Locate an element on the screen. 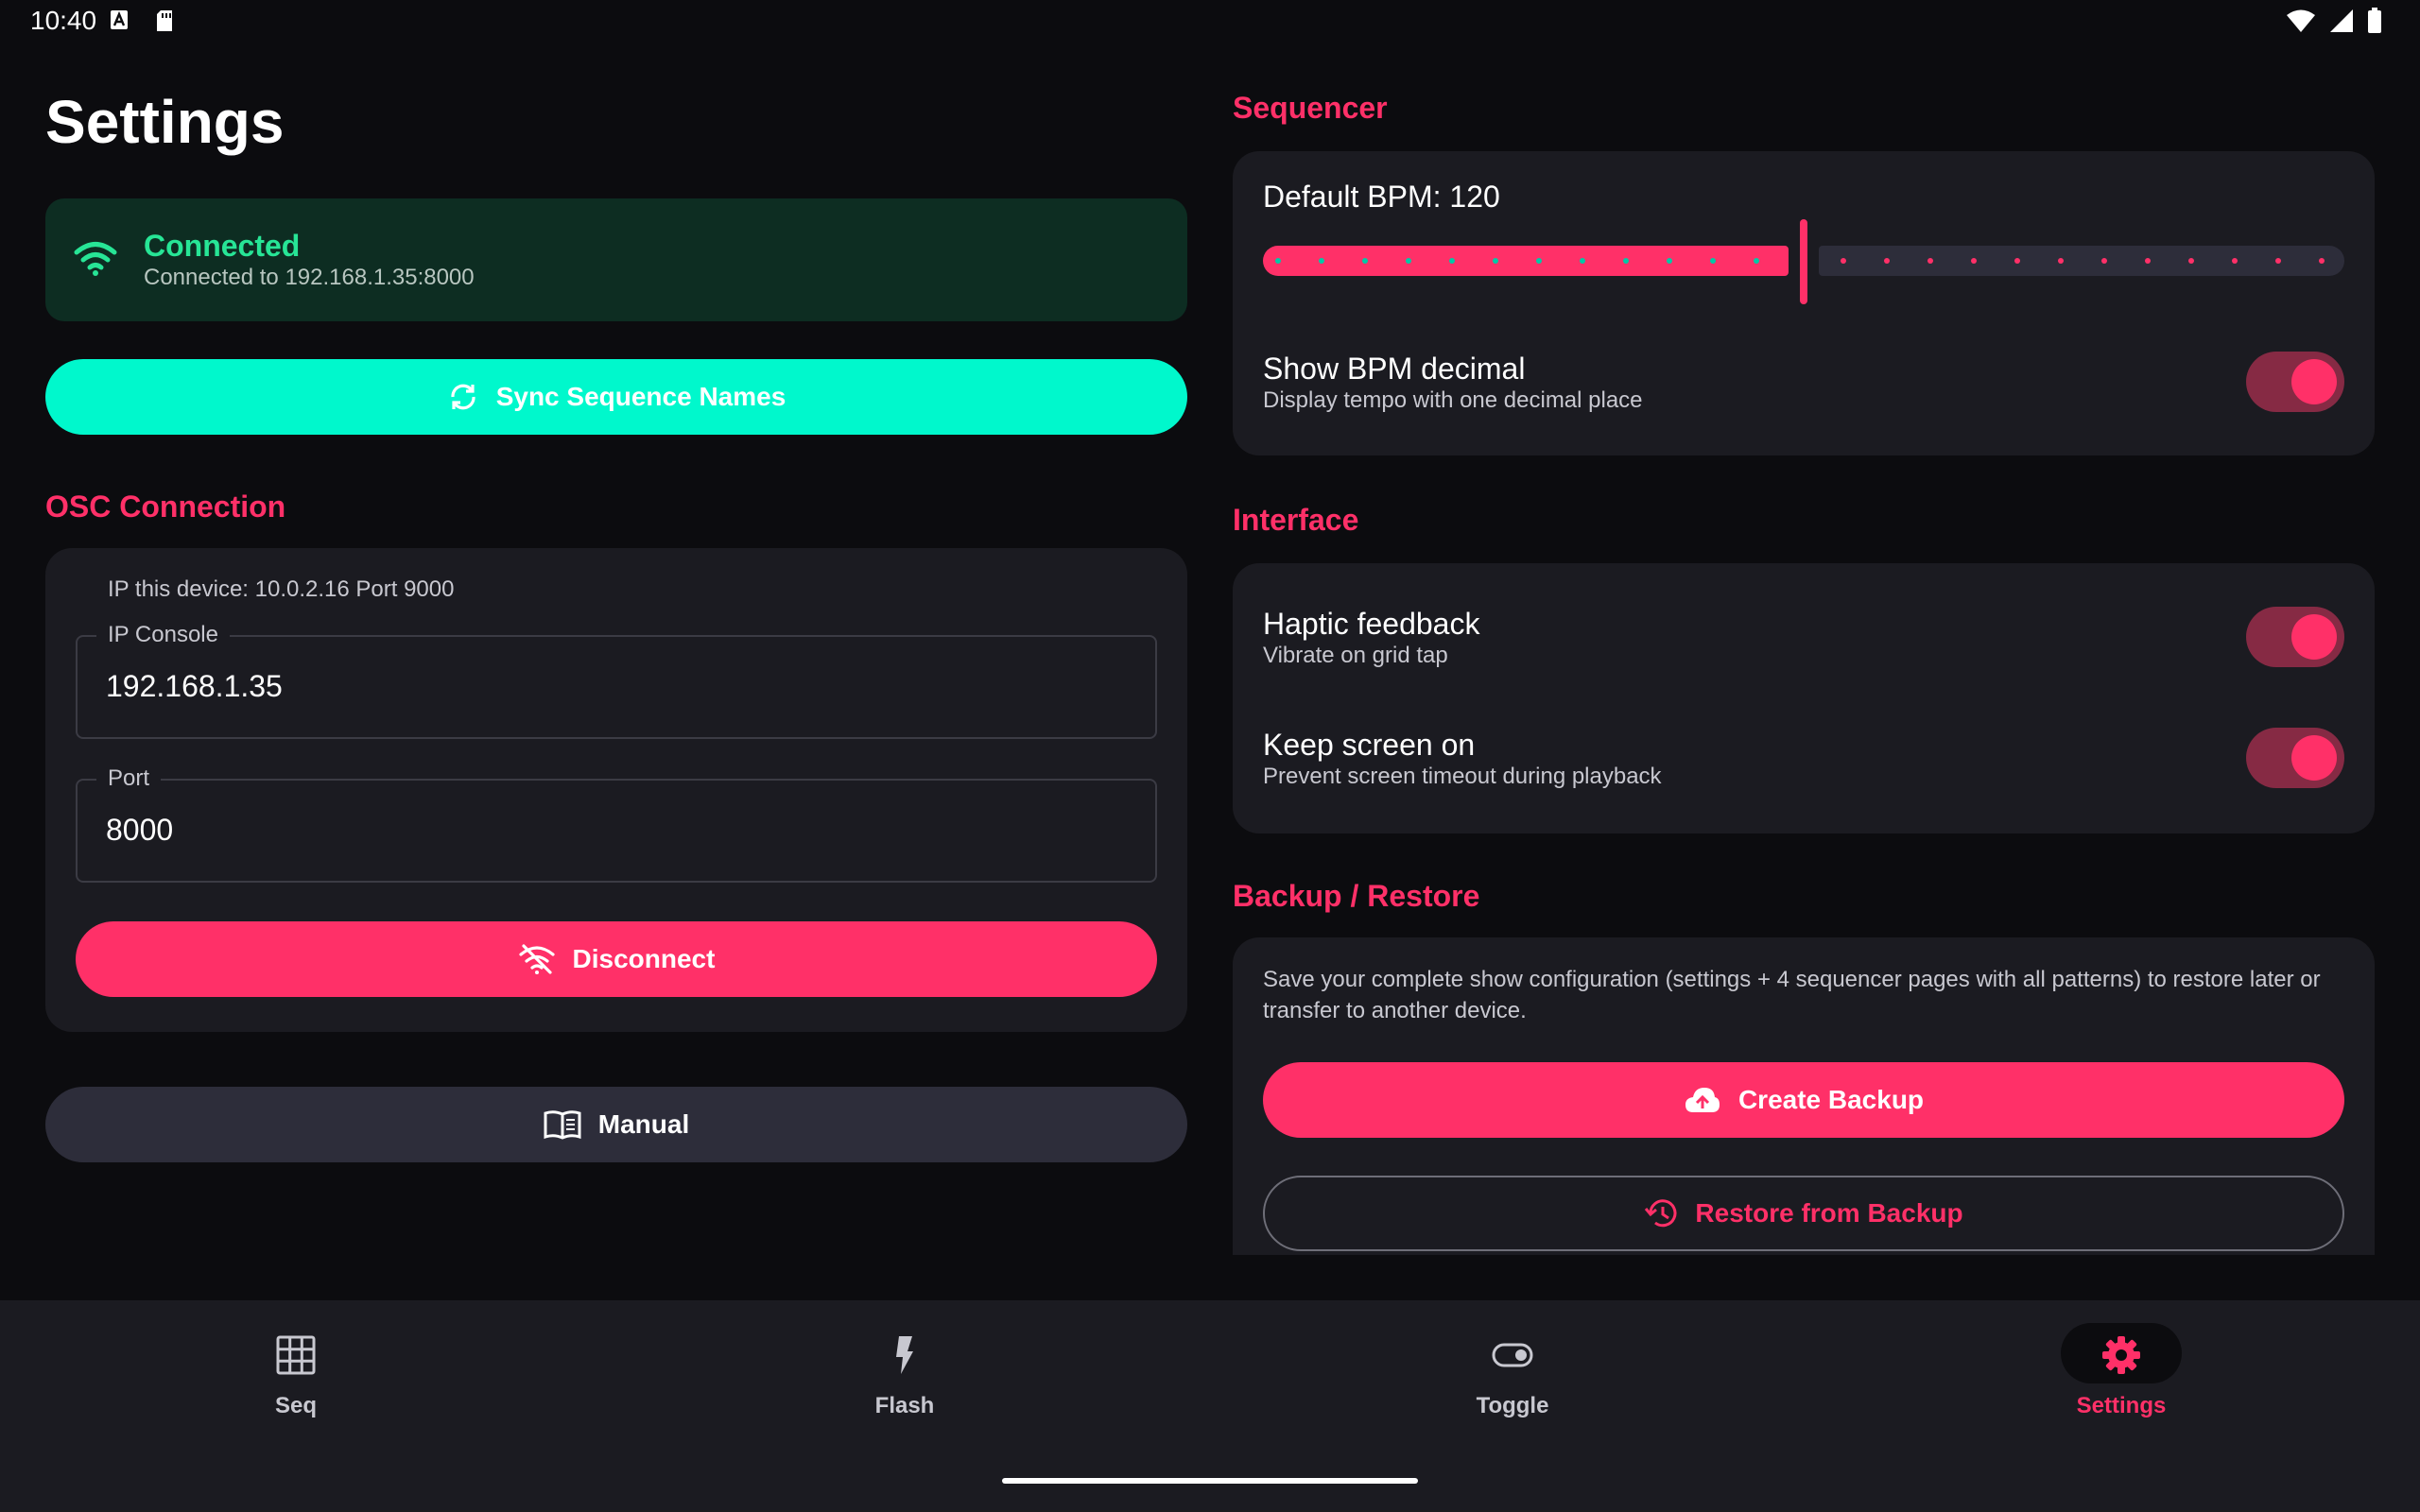 This screenshot has width=2420, height=1512. app-notification-icon is located at coordinates (119, 19).